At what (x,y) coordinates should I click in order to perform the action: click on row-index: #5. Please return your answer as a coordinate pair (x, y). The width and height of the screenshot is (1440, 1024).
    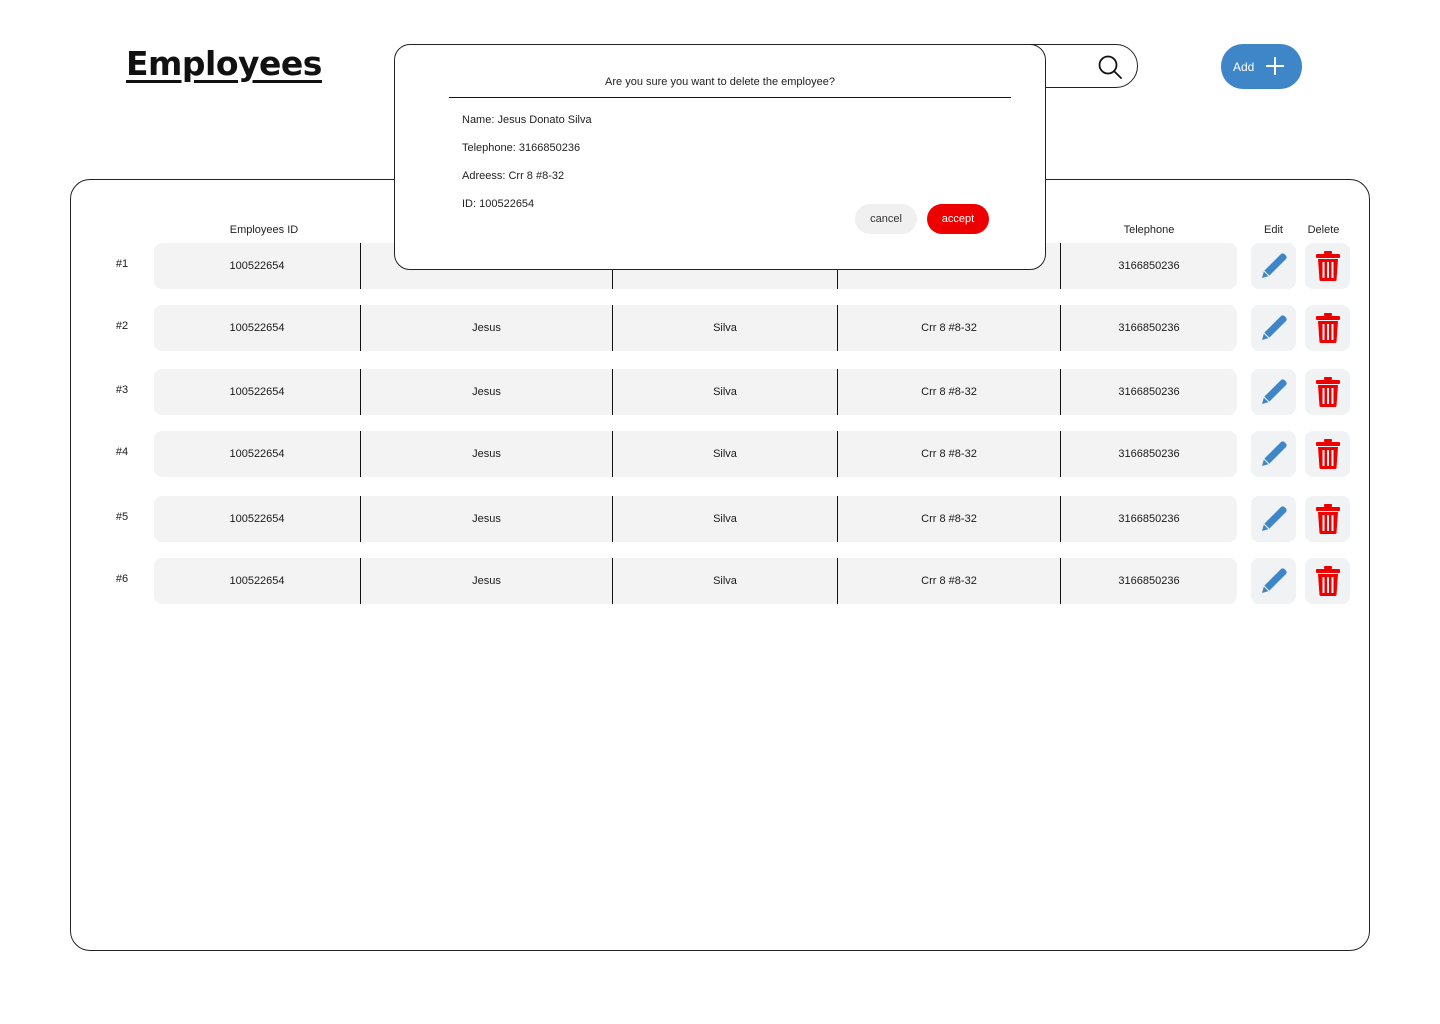
    Looking at the image, I should click on (122, 517).